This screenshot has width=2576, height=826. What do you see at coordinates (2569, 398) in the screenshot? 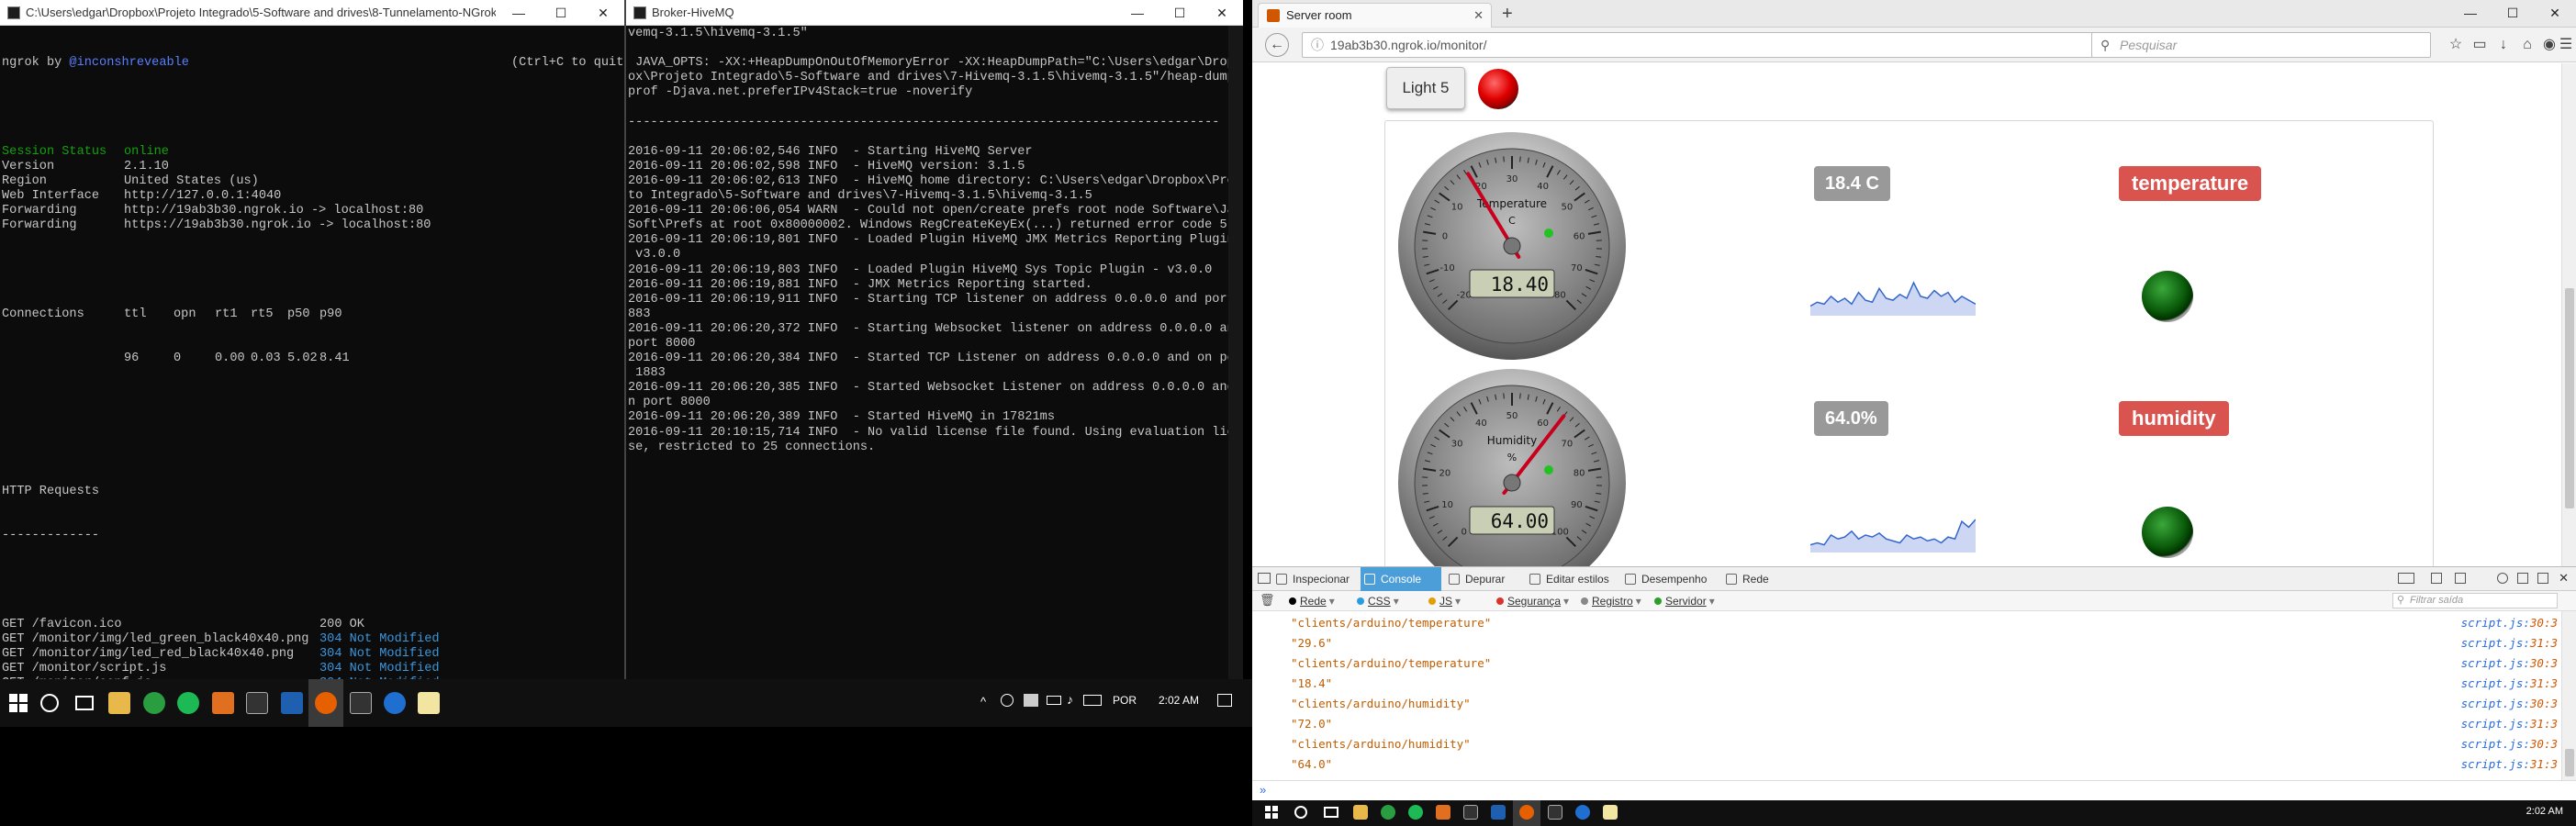
I see `scrollbar-thumb` at bounding box center [2569, 398].